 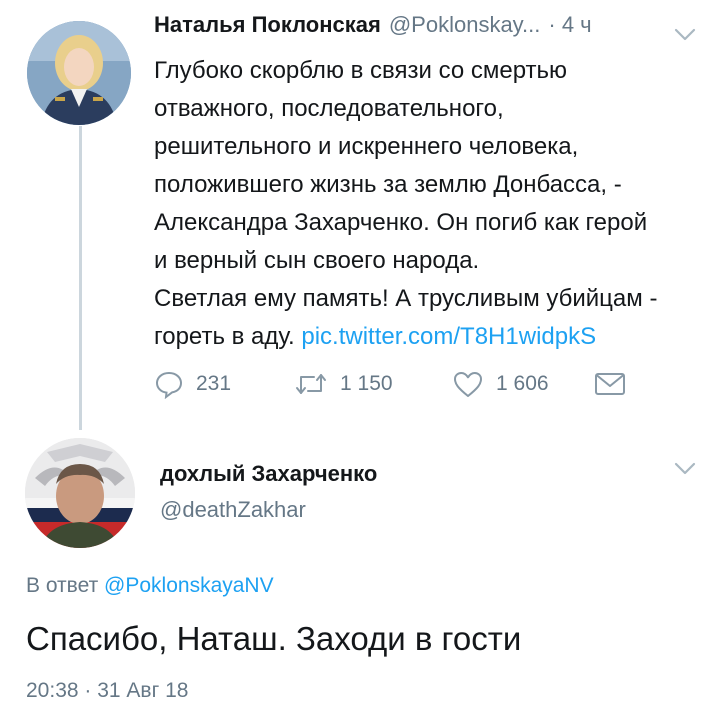 I want to click on envelope-icon, so click(x=610, y=384).